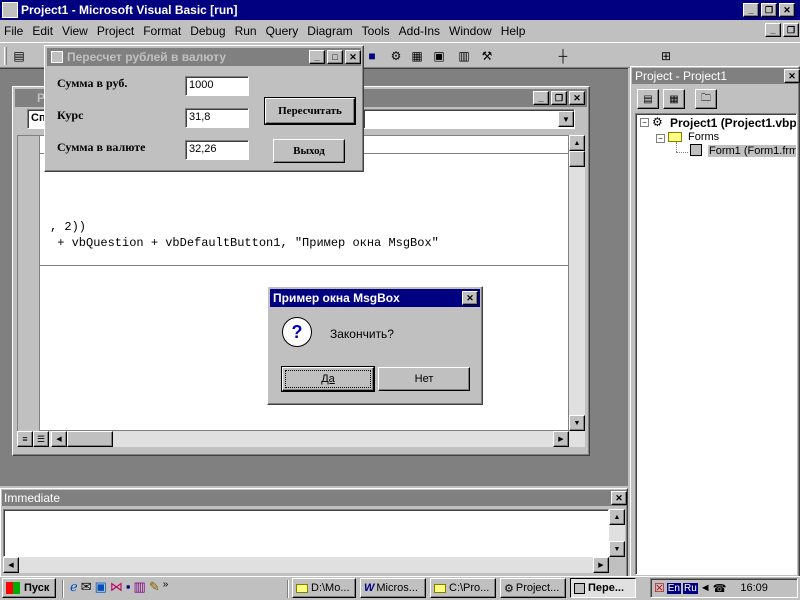 The image size is (800, 600). What do you see at coordinates (306, 565) in the screenshot?
I see `immediate-hscrollbar: ◀ ▶` at bounding box center [306, 565].